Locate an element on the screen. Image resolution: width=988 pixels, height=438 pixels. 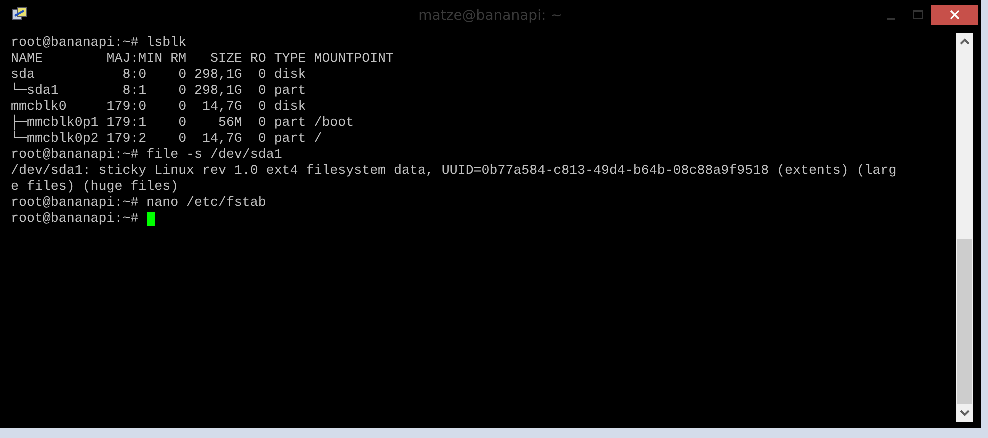
terminal-line: root@bananapi:~# file -s /dev/sda1 is located at coordinates (146, 155).